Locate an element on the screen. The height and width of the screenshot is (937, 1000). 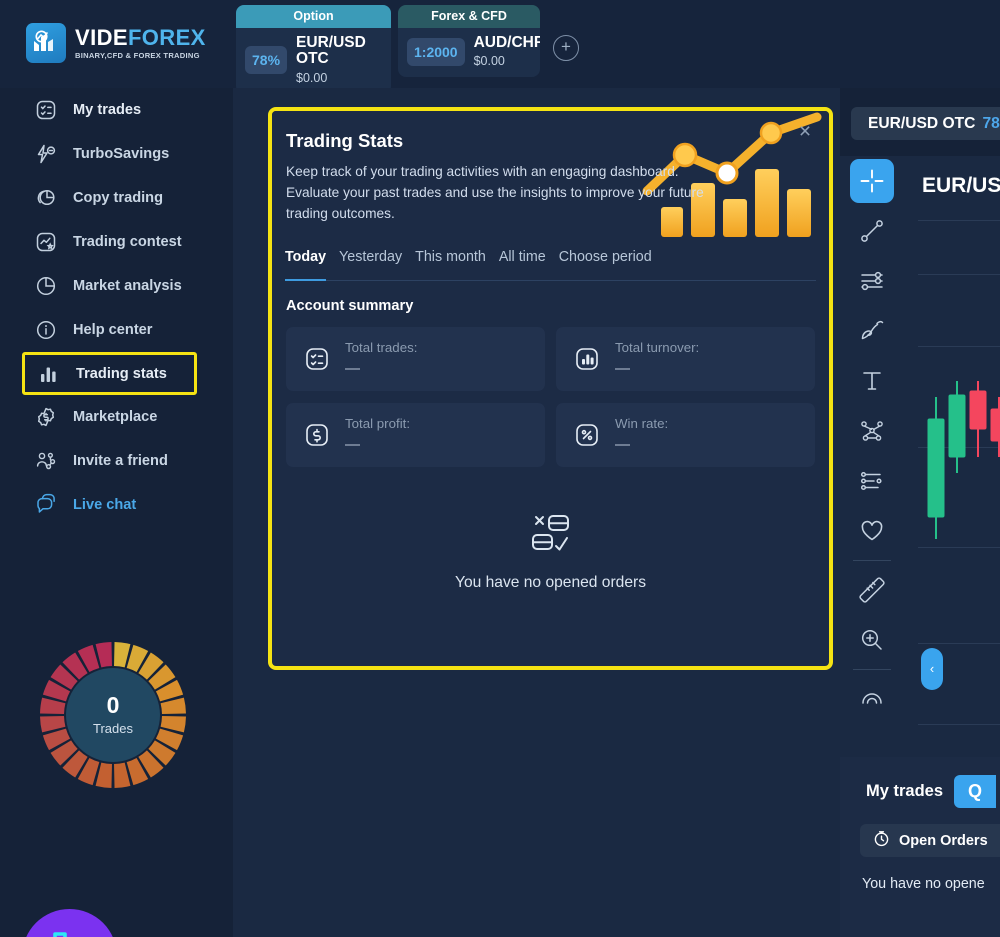
sidebar-item-label: Marketplace is located at coordinates (115, 417).